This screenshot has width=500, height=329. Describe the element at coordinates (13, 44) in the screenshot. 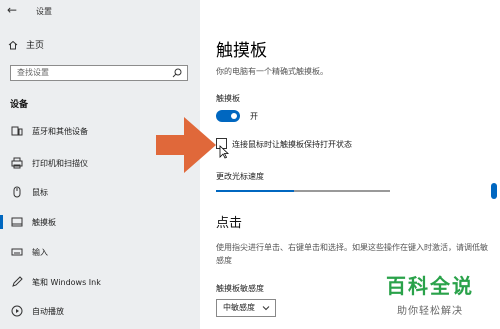

I see `home-icon` at that location.